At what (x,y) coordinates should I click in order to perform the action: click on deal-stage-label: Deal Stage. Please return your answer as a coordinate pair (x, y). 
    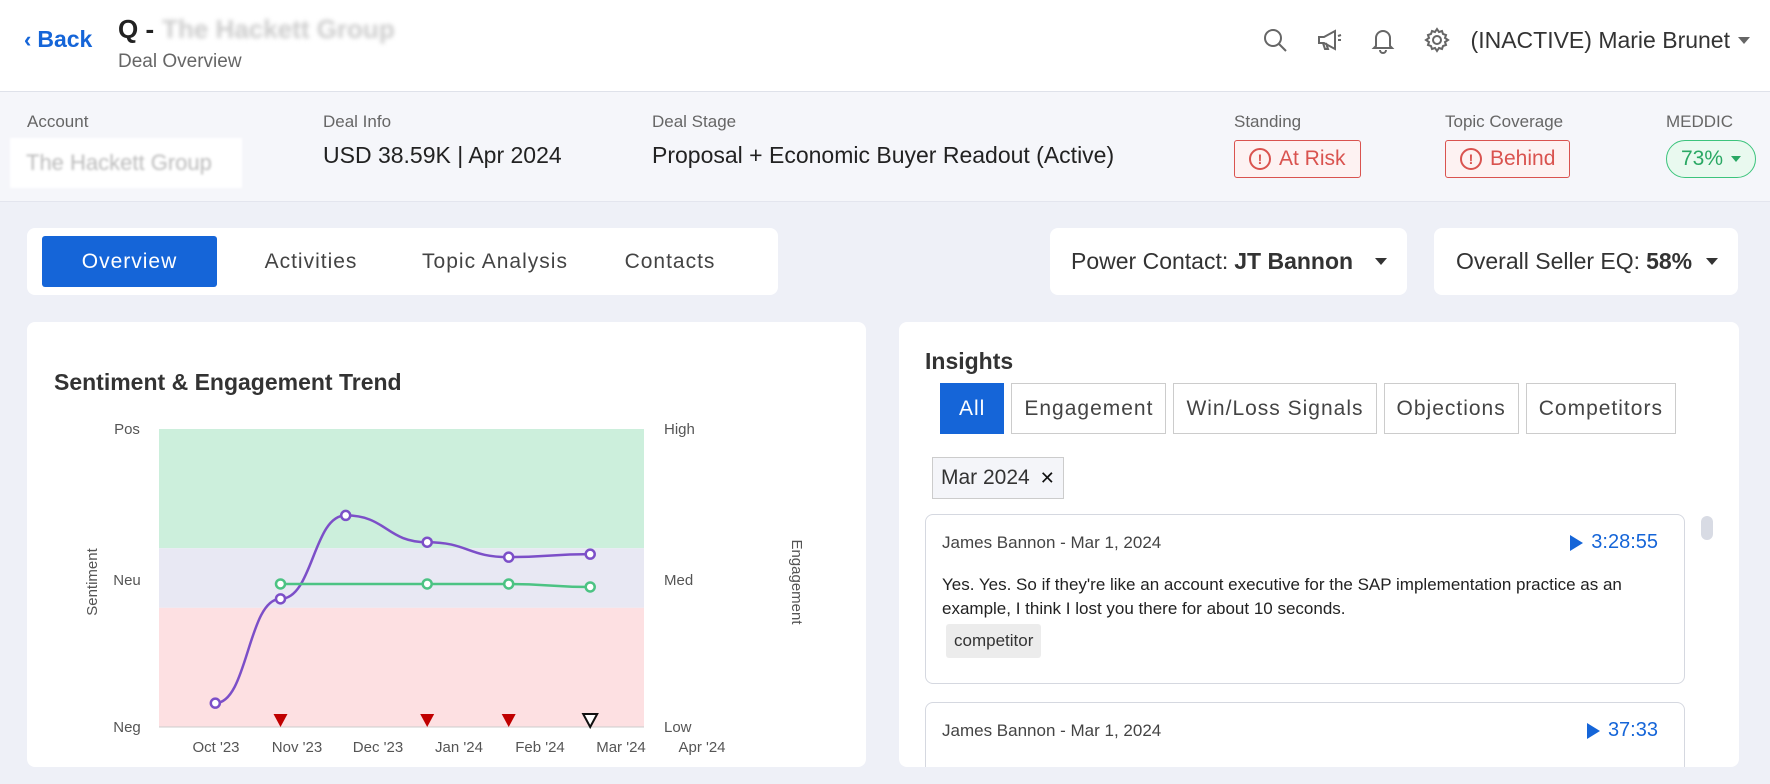
    Looking at the image, I should click on (694, 121).